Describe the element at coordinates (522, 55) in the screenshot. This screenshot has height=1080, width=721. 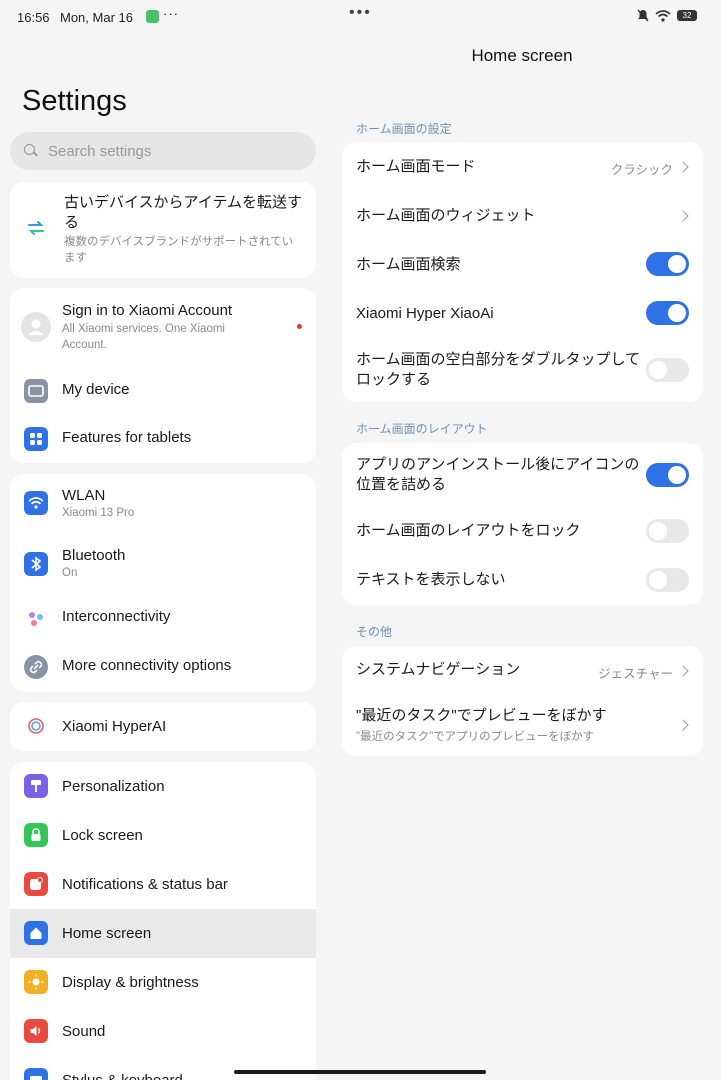
I see `detail-title: Home screen` at that location.